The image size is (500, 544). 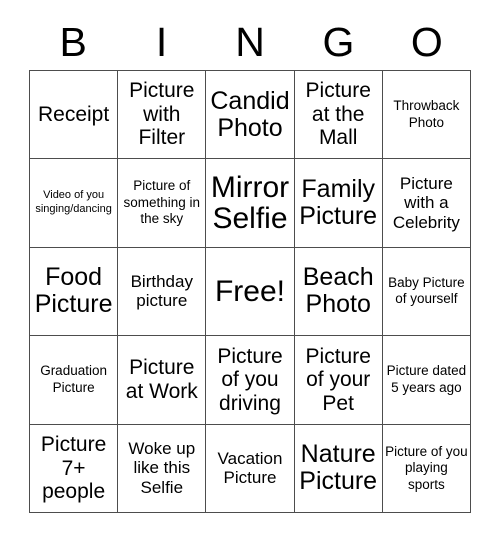 I want to click on bingo-cell-label: Picture dated 5 years ago, so click(x=426, y=379).